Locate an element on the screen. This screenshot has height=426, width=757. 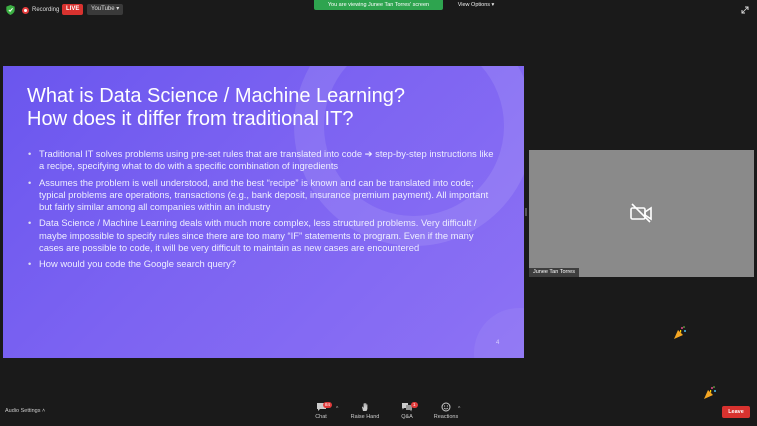
video-off-icon is located at coordinates (641, 213).